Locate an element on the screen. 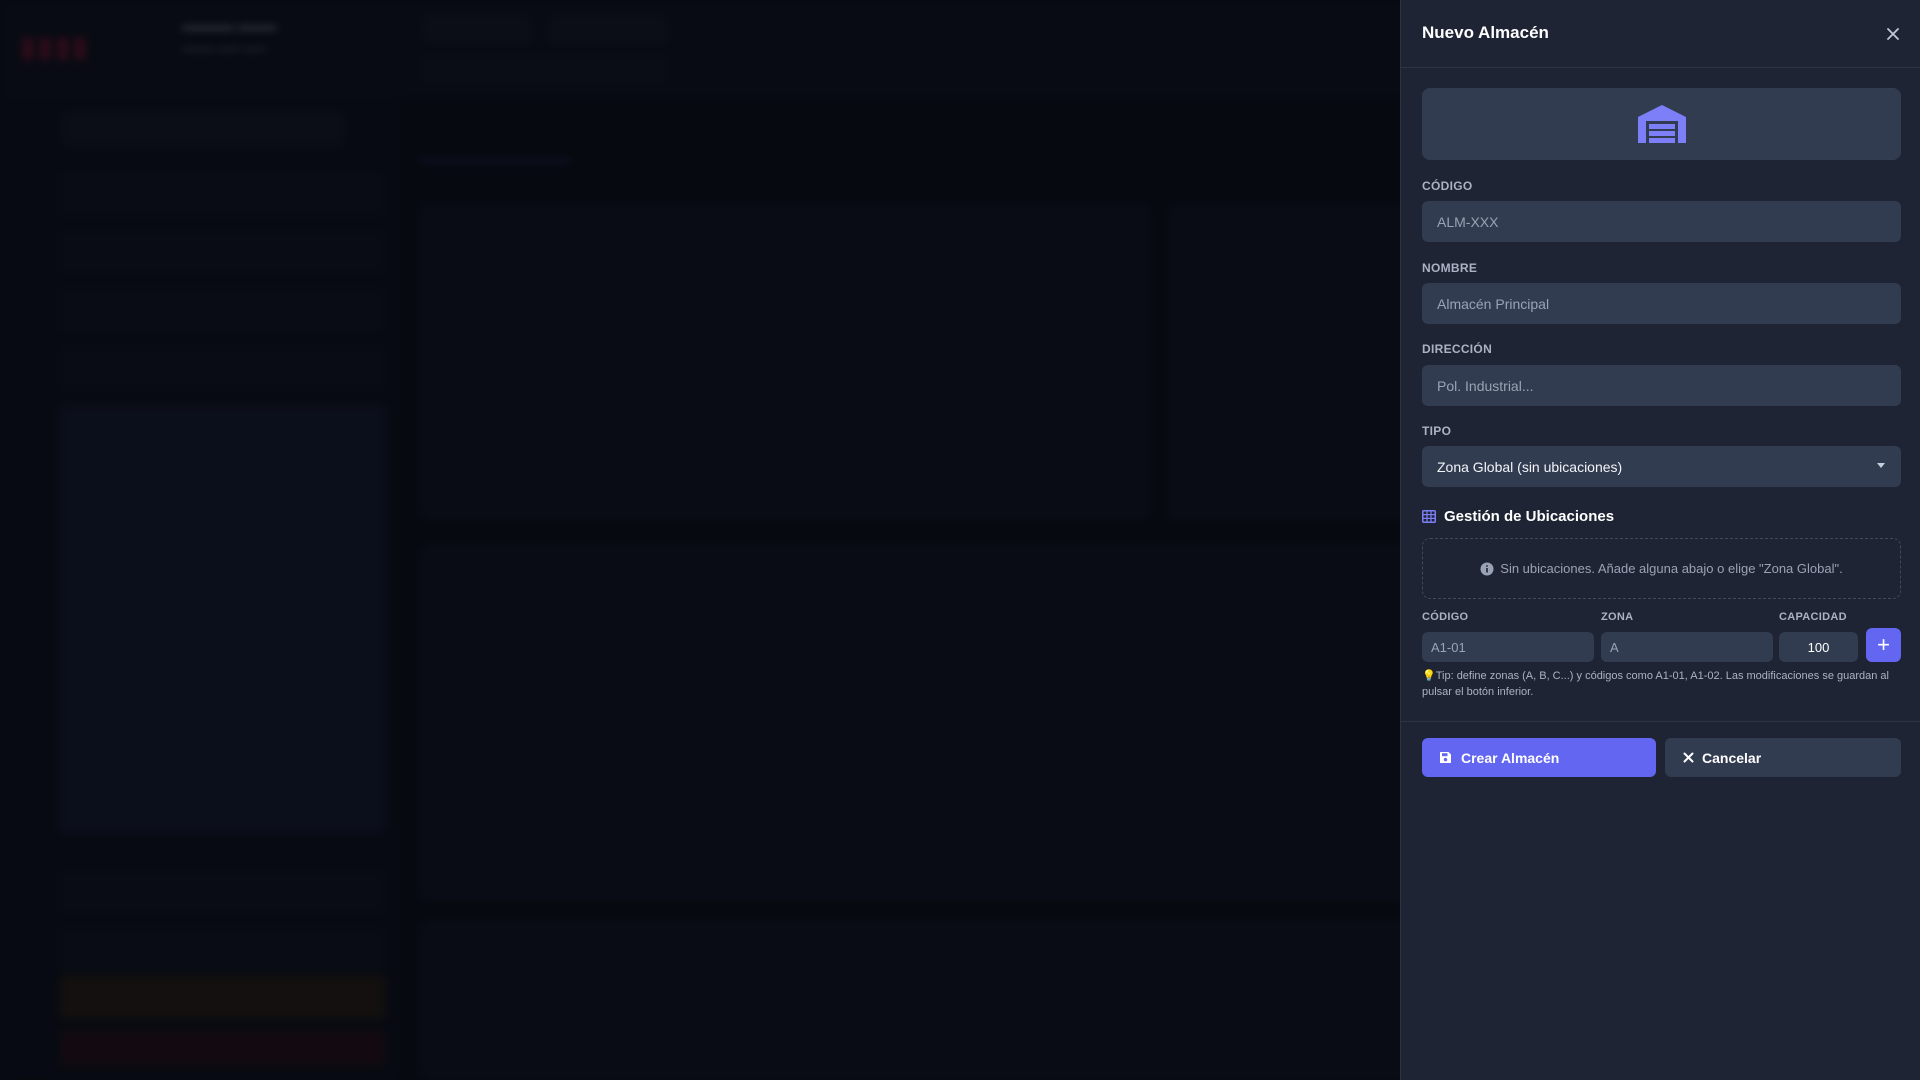 The image size is (1920, 1080). codigo-label: CÓDIGO is located at coordinates (1447, 186).